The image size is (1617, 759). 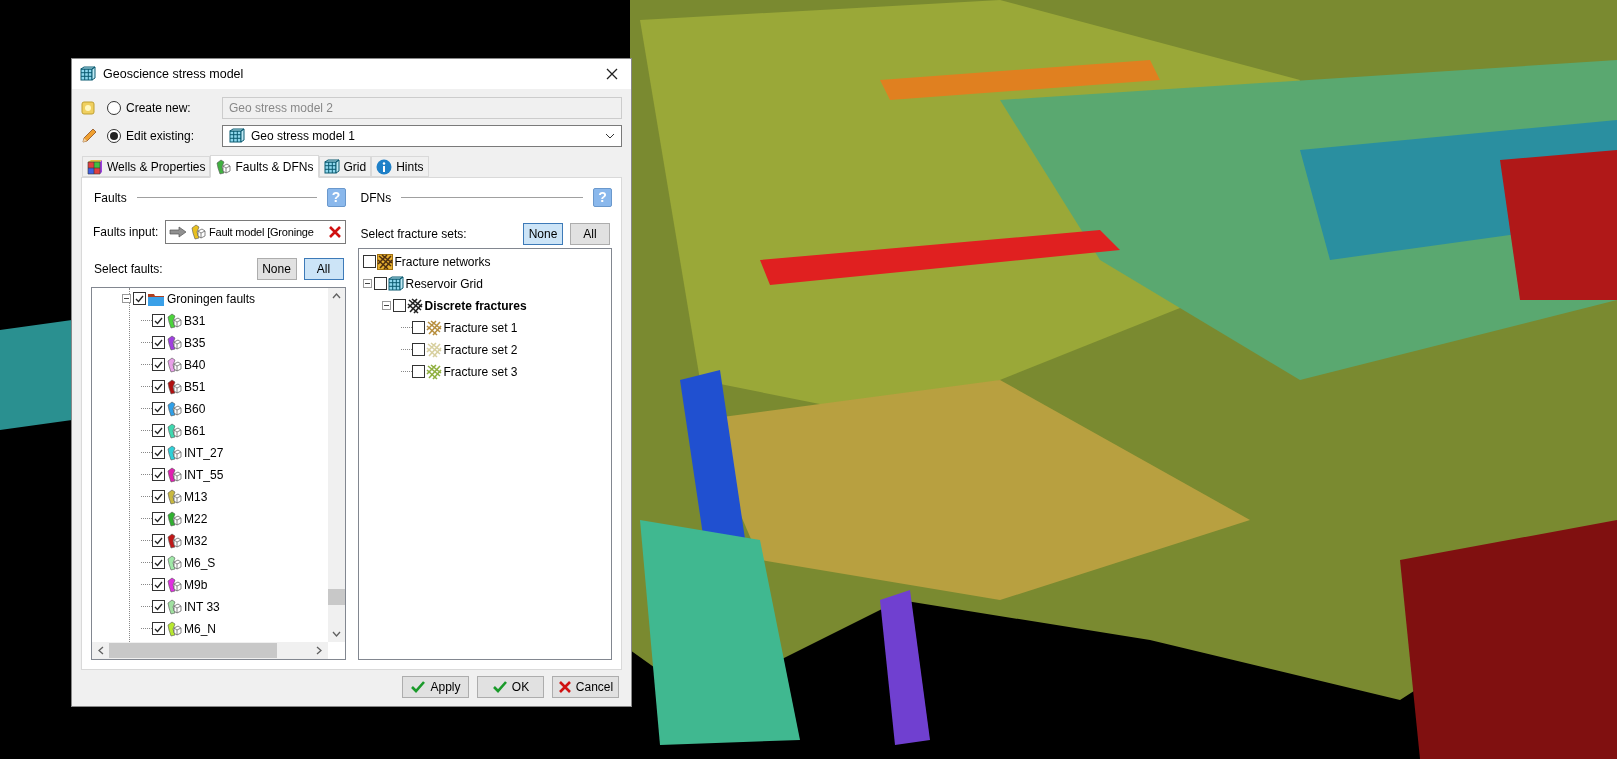 What do you see at coordinates (211, 298) in the screenshot?
I see `tree-item: Groningen faults` at bounding box center [211, 298].